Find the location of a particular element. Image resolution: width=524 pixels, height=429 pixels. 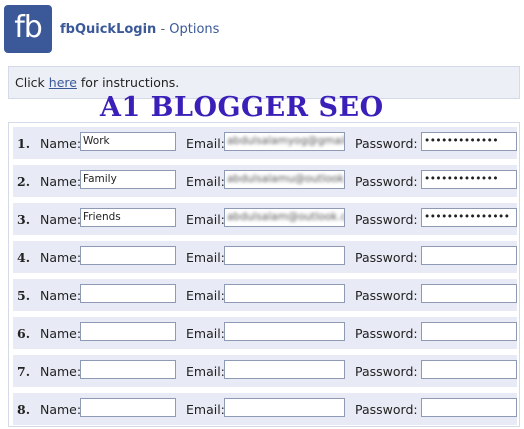

header: fb fbQuickLogin - Options is located at coordinates (262, 31).